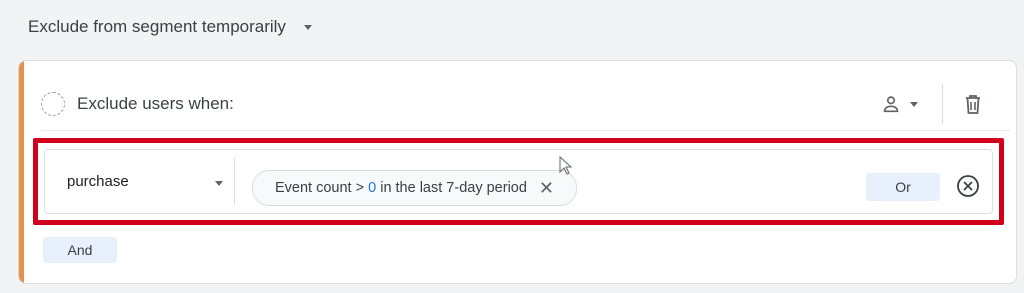  What do you see at coordinates (155, 103) in the screenshot?
I see `exclude-users-label: Exclude users when:` at bounding box center [155, 103].